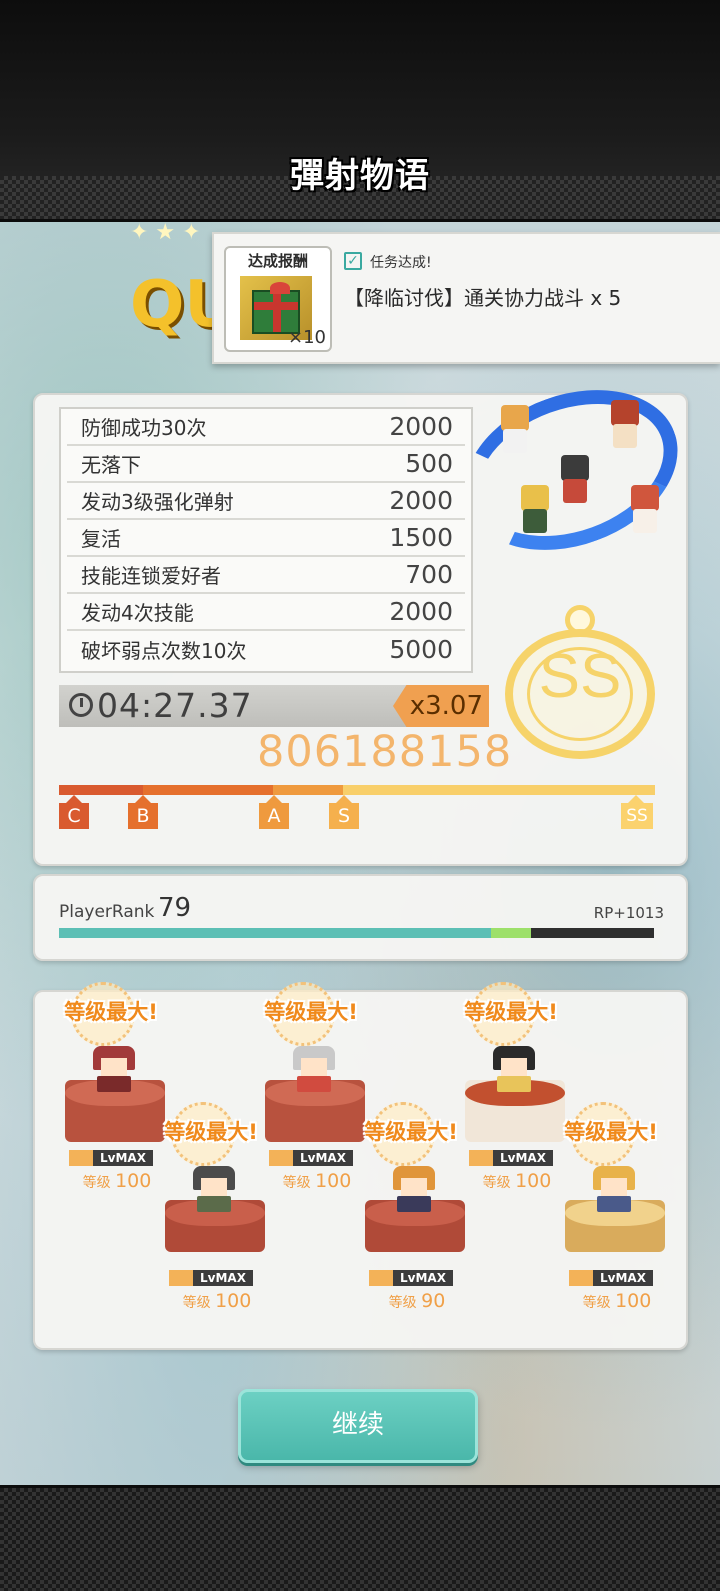 This screenshot has width=720, height=1591. I want to click on bonus-value: 700, so click(429, 574).